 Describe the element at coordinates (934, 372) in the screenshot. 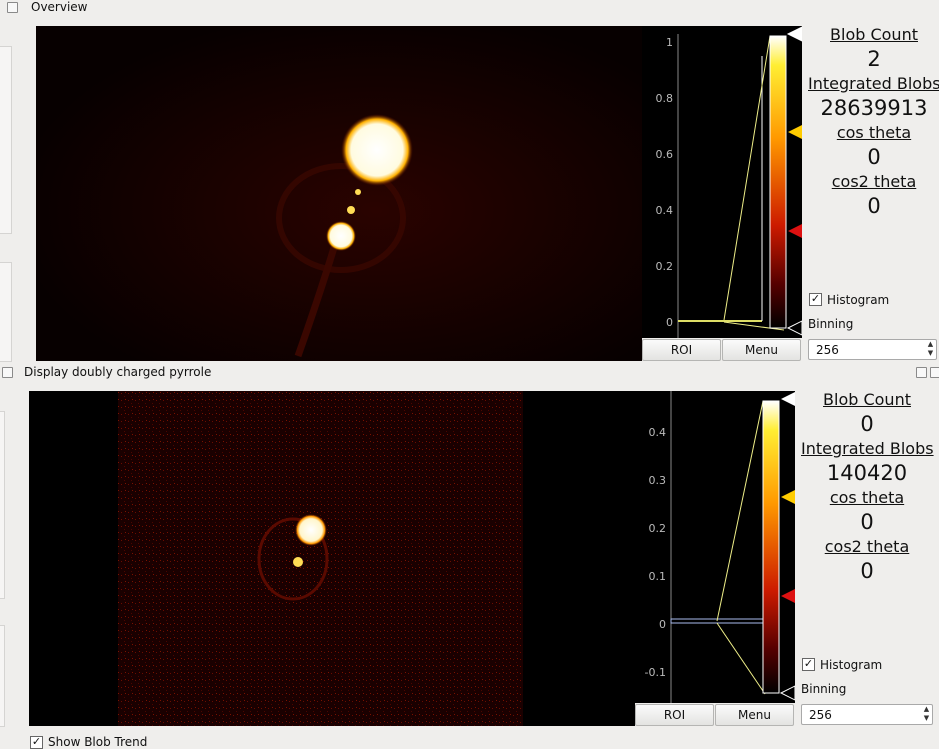

I see `close-dock-icon` at that location.